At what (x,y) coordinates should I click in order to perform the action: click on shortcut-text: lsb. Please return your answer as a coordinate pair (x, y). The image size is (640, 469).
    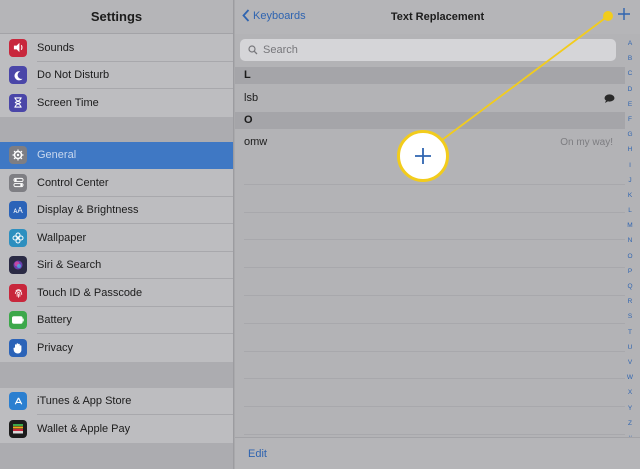
    Looking at the image, I should click on (251, 97).